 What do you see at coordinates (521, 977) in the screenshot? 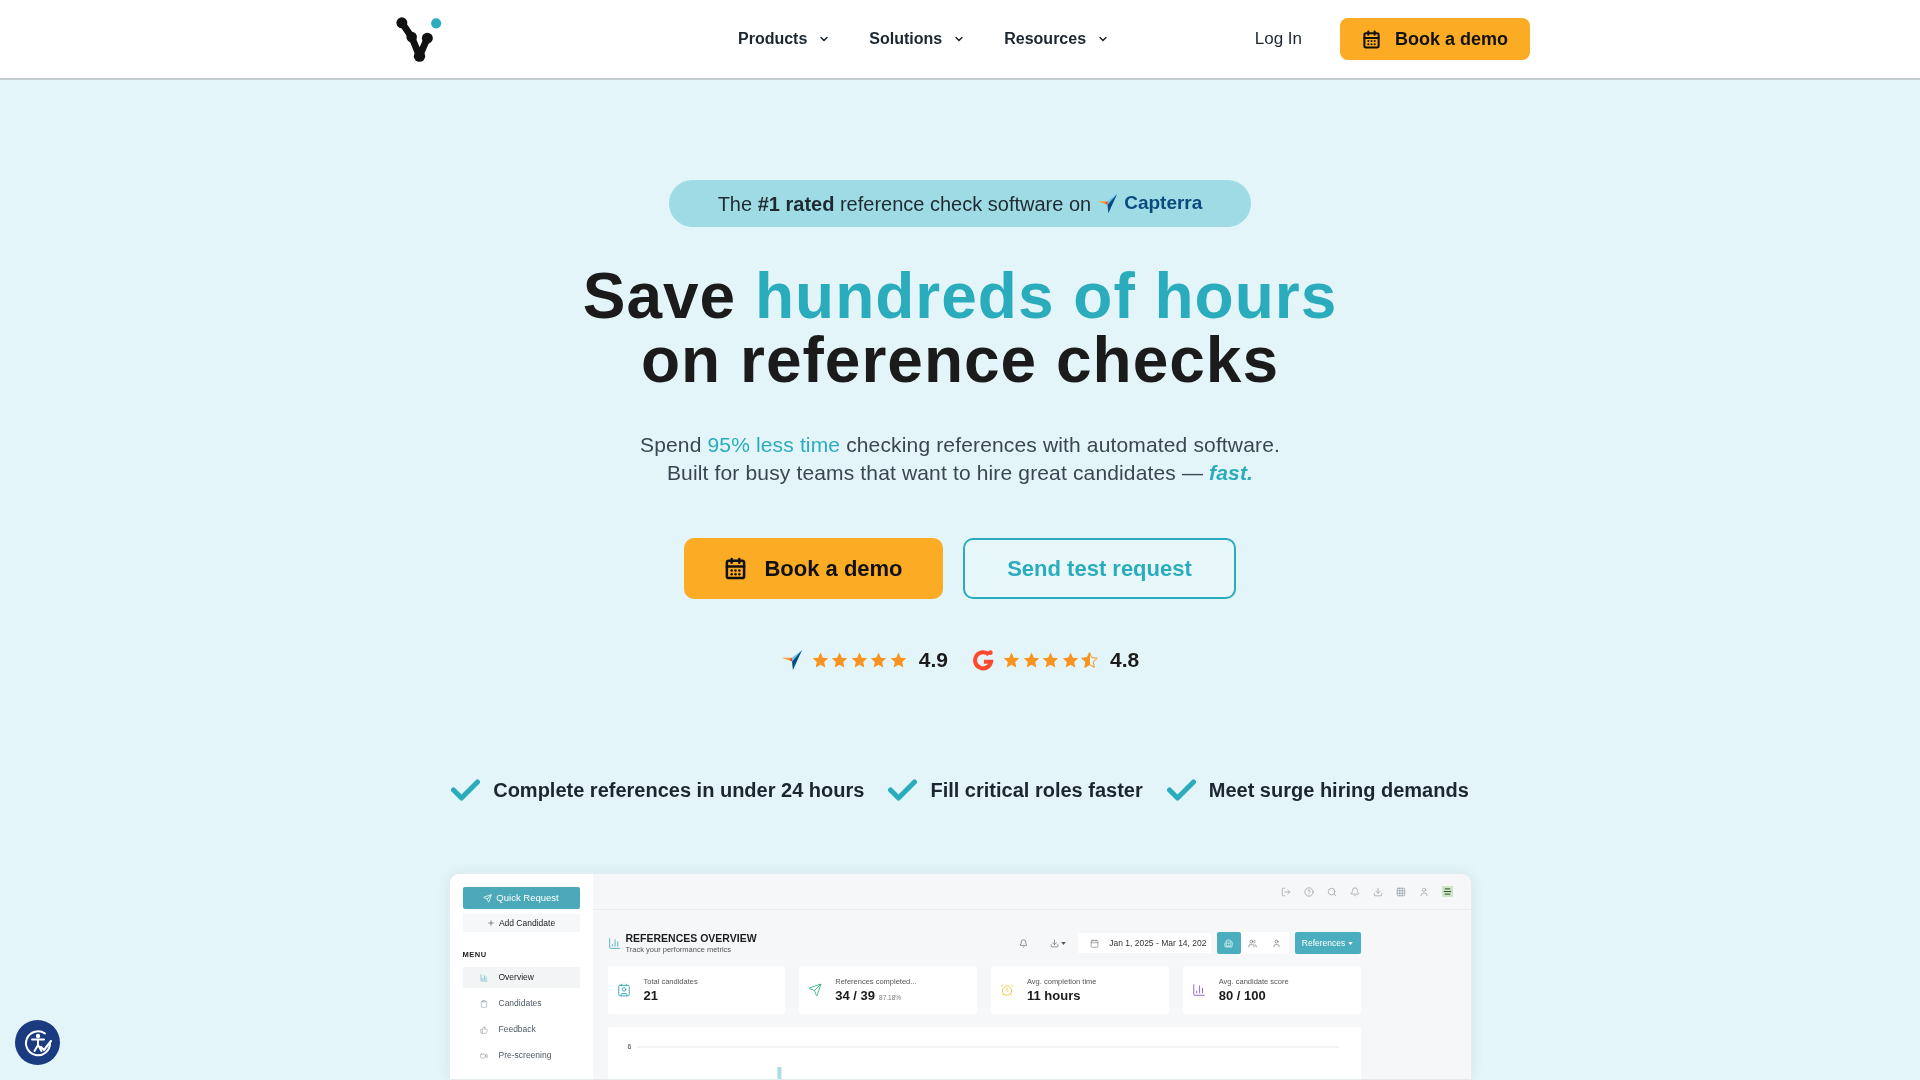
I see `sidebar-menu-item: Overview` at bounding box center [521, 977].